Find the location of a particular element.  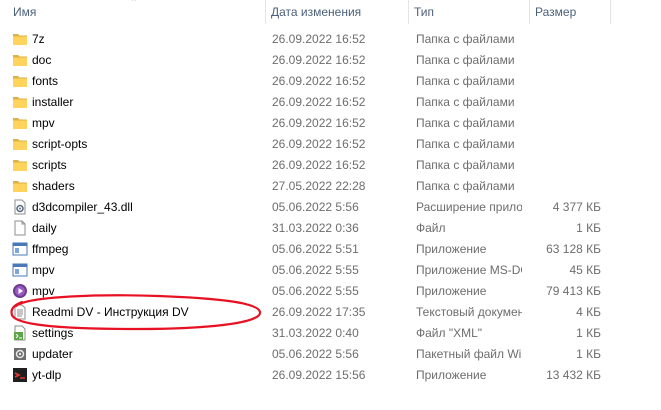

file-type: Файл "XML" is located at coordinates (449, 333).